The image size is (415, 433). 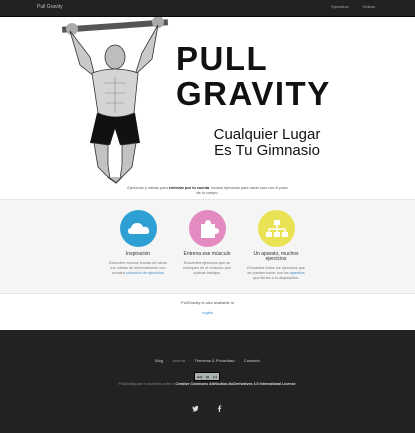 I want to click on pullup-figure-image, so click(x=115, y=100).